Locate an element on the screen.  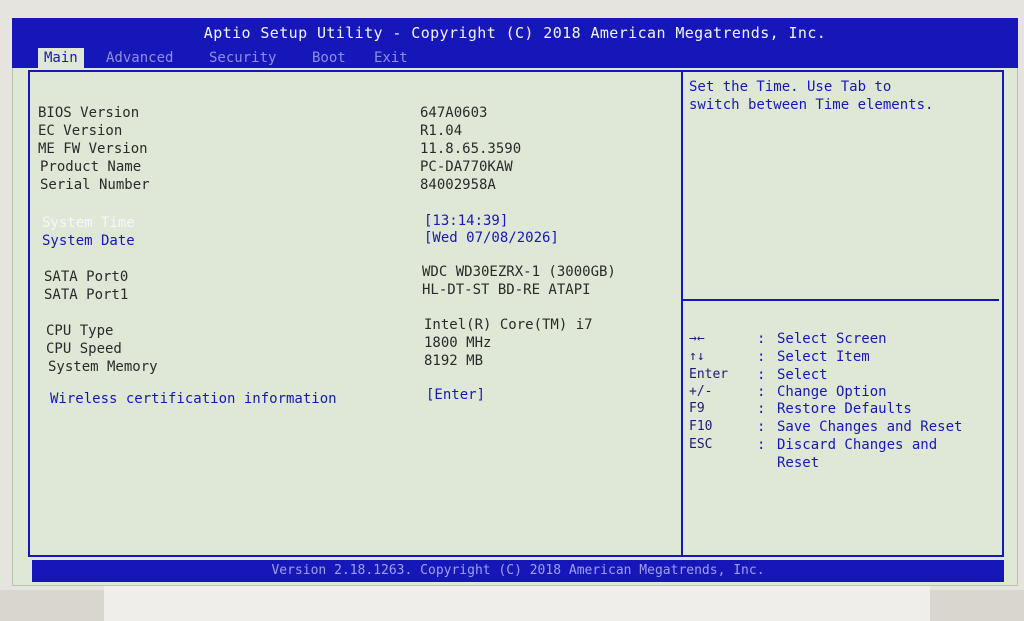
sata-port1-label: SATA Port1 is located at coordinates (86, 295).